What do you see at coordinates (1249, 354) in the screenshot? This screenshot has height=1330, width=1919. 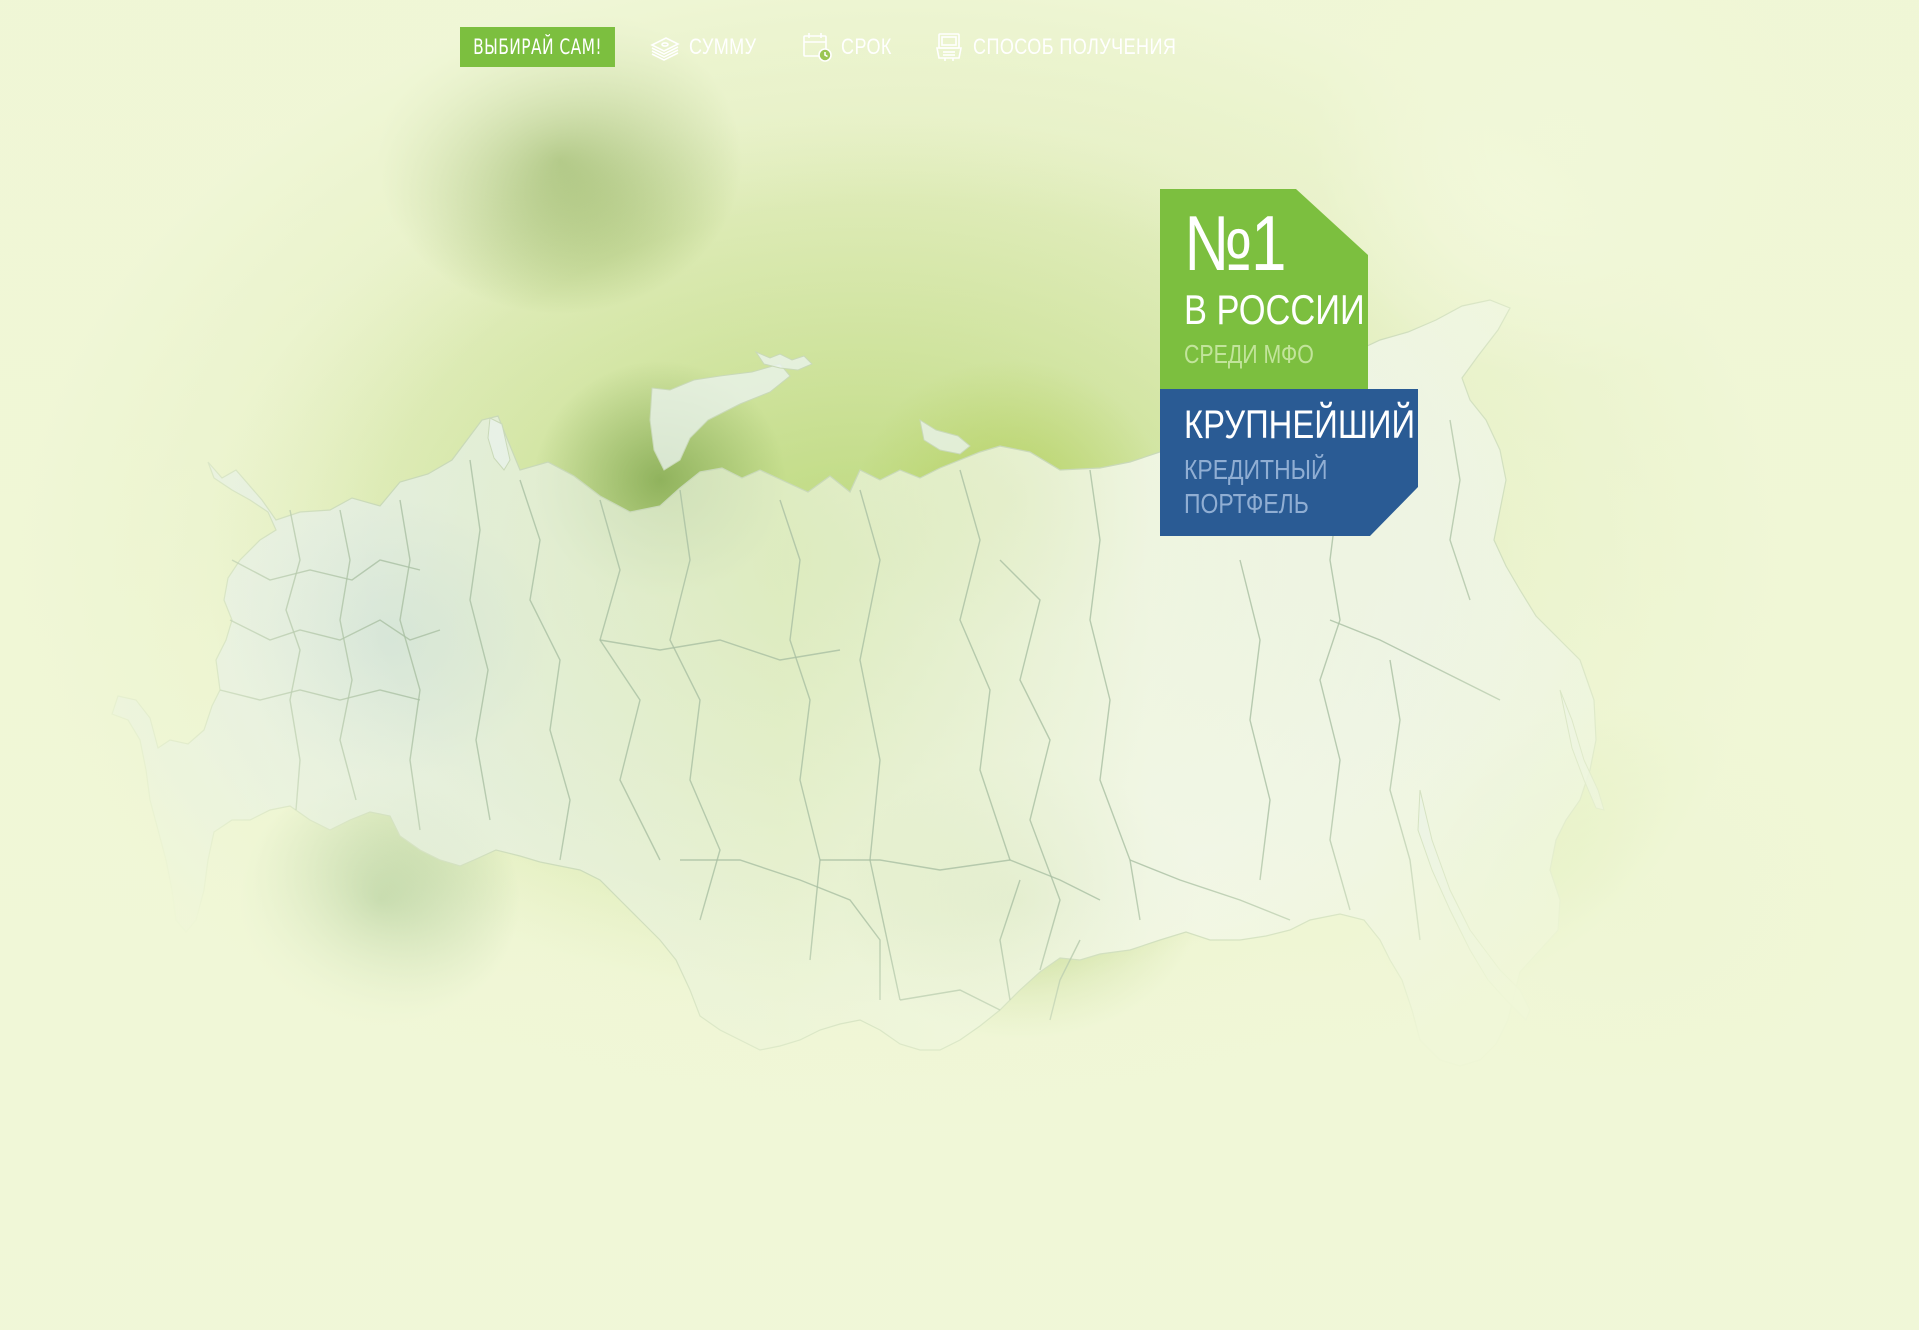 I see `badge-among-mfo: СРЕДИ МФО` at bounding box center [1249, 354].